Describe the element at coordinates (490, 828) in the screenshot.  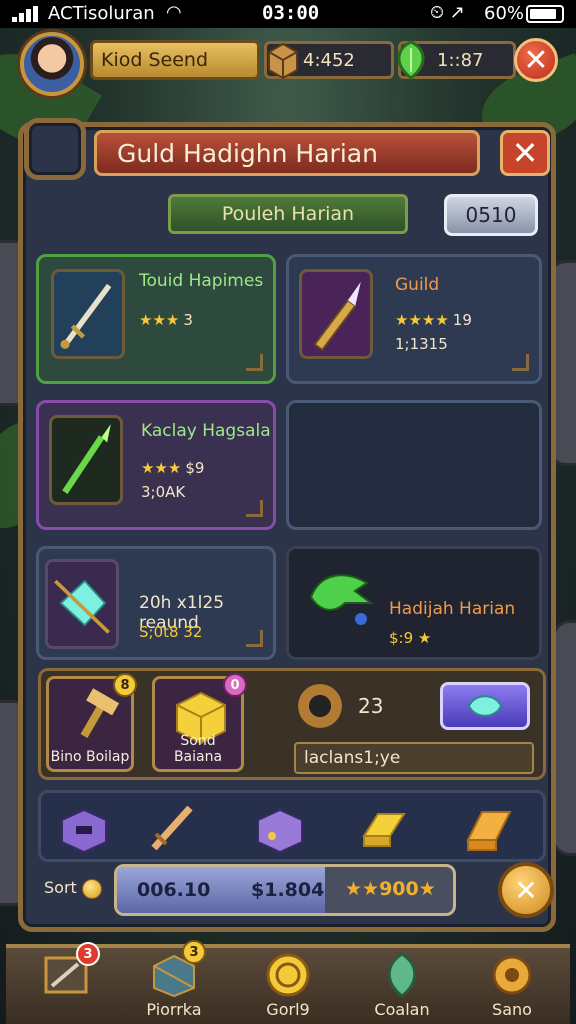
I see `gold-ingot-icon` at that location.